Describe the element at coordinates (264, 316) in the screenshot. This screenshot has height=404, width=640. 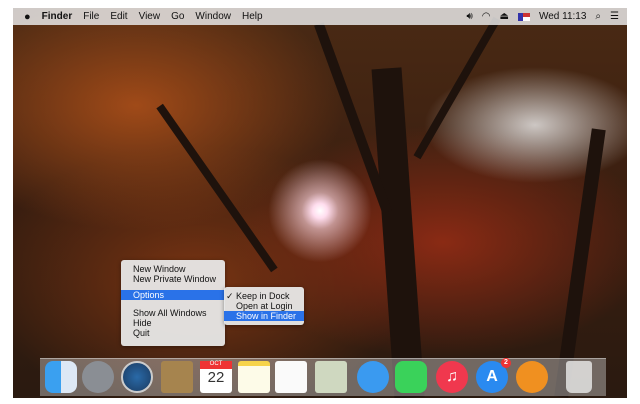
I see `submenu-item-show-in-finder: Show in Finder` at that location.